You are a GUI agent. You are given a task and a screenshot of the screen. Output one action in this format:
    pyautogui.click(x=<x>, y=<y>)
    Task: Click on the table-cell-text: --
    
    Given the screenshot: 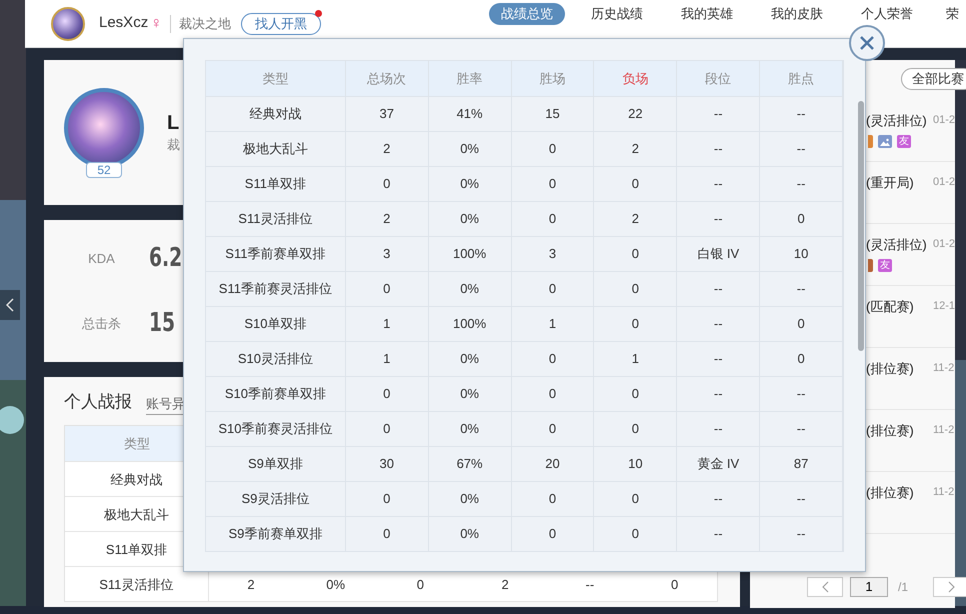 What is the action you would take?
    pyautogui.click(x=590, y=585)
    